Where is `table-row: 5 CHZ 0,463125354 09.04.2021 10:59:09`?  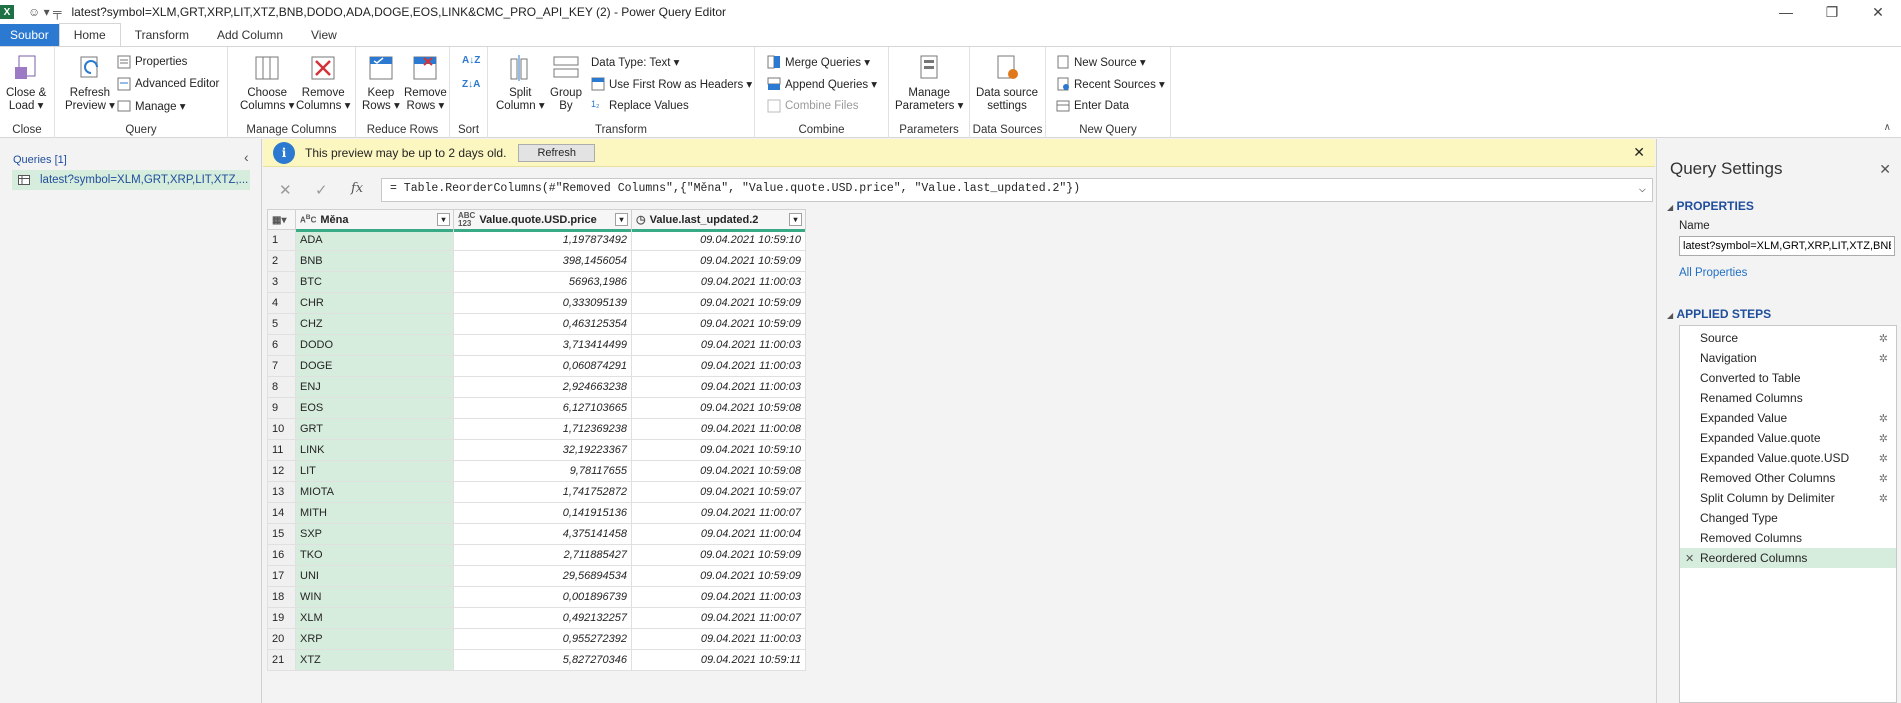 table-row: 5 CHZ 0,463125354 09.04.2021 10:59:09 is located at coordinates (536, 324).